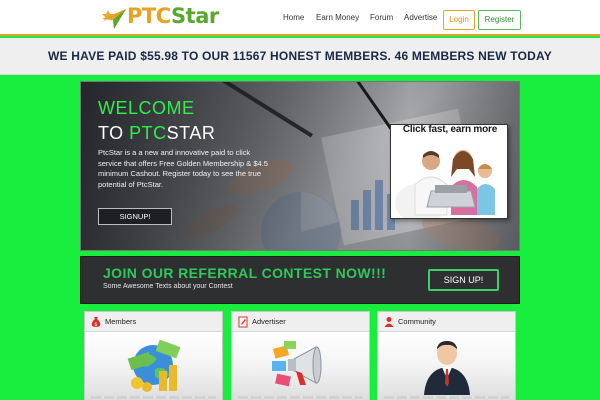  Describe the element at coordinates (450, 129) in the screenshot. I see `hero-card-label: Click fast, earn more` at that location.